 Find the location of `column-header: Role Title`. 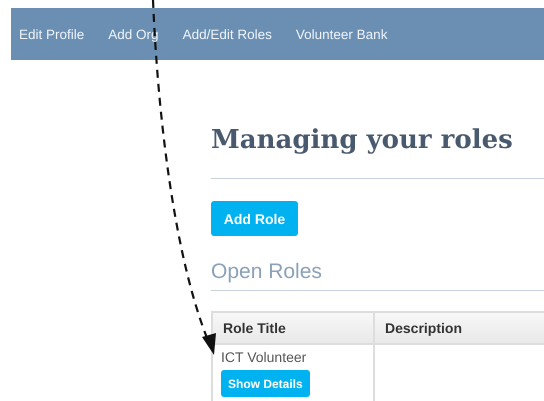

column-header: Role Title is located at coordinates (293, 328).